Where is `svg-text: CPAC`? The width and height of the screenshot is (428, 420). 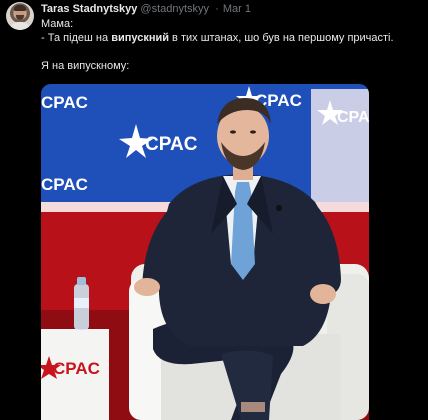
svg-text: CPAC is located at coordinates (64, 102).